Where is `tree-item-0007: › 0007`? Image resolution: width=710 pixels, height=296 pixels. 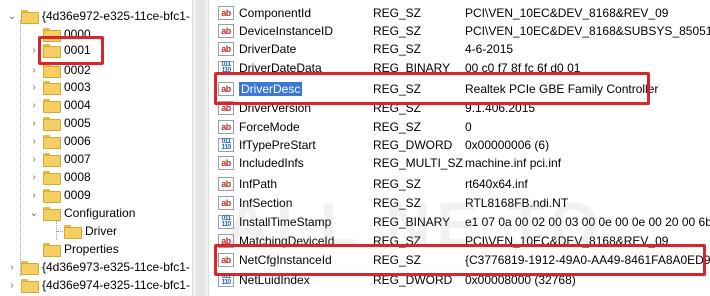
tree-item-0007: › 0007 is located at coordinates (59, 159).